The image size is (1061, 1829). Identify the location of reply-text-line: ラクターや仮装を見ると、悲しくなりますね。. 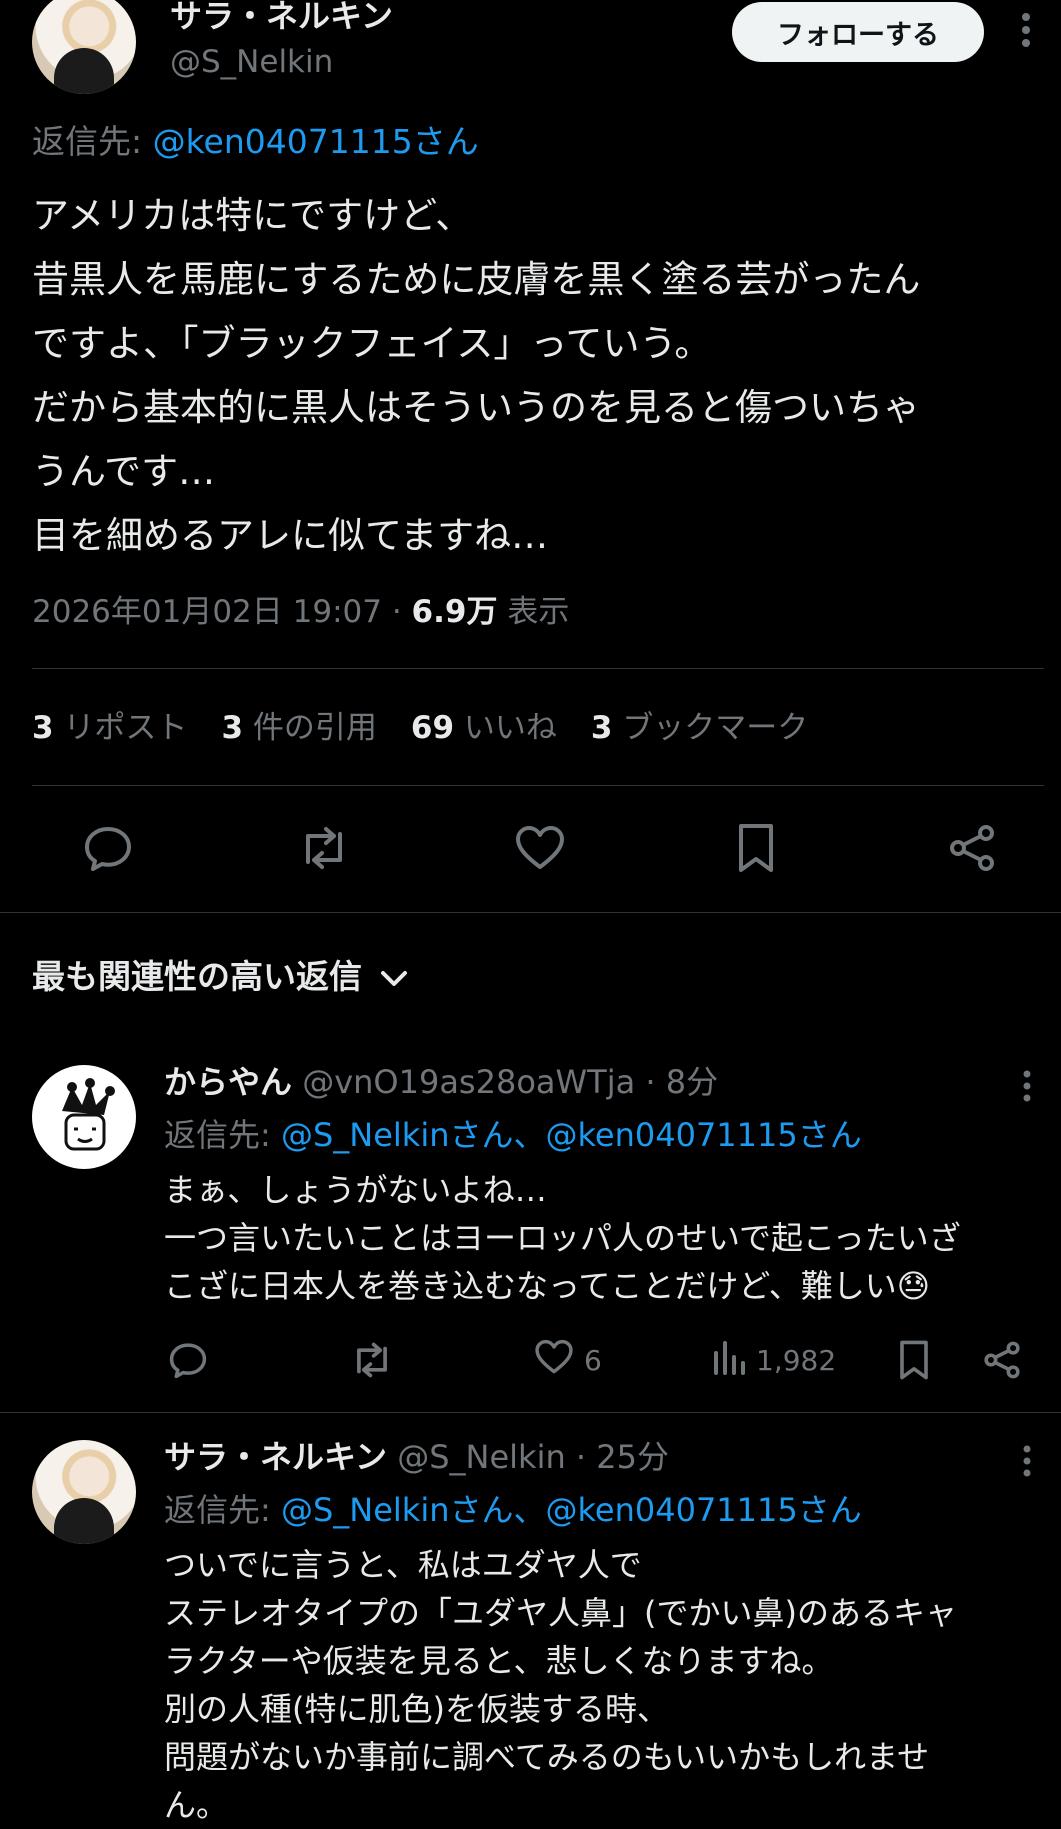
(499, 1661).